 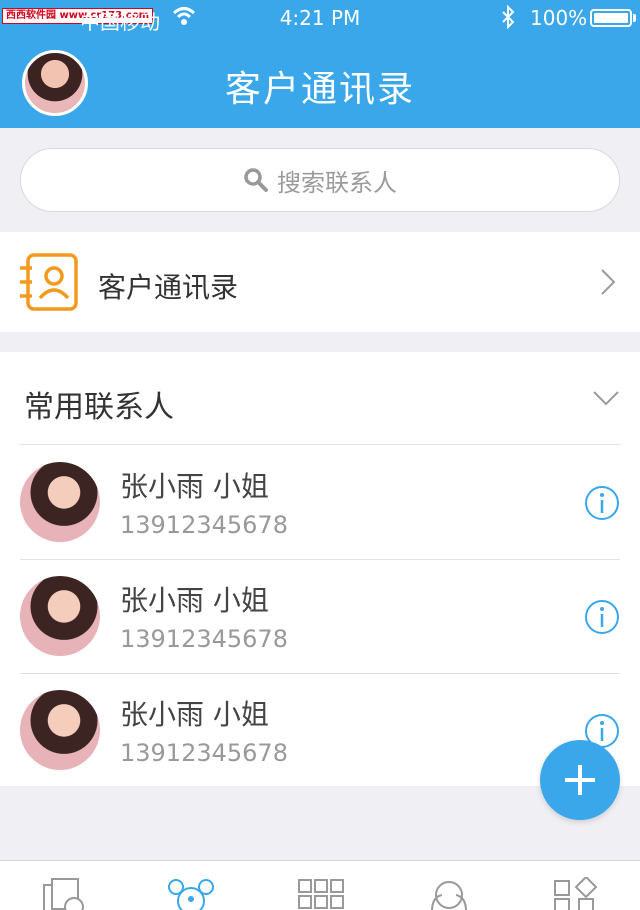 What do you see at coordinates (320, 18) in the screenshot?
I see `status-bar: 西西软件园 www.cr173.com 中国移动 4:21 PM 100%` at bounding box center [320, 18].